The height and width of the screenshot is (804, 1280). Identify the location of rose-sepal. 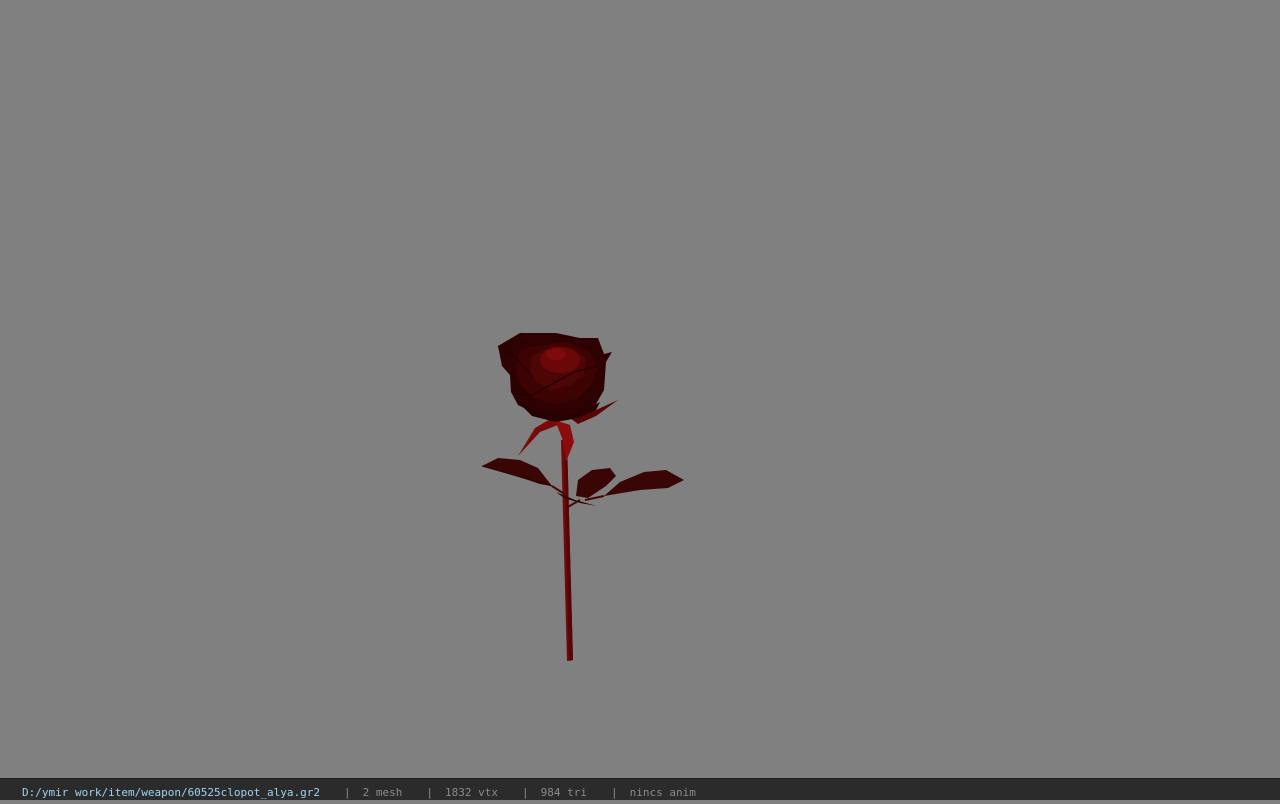
(538, 437).